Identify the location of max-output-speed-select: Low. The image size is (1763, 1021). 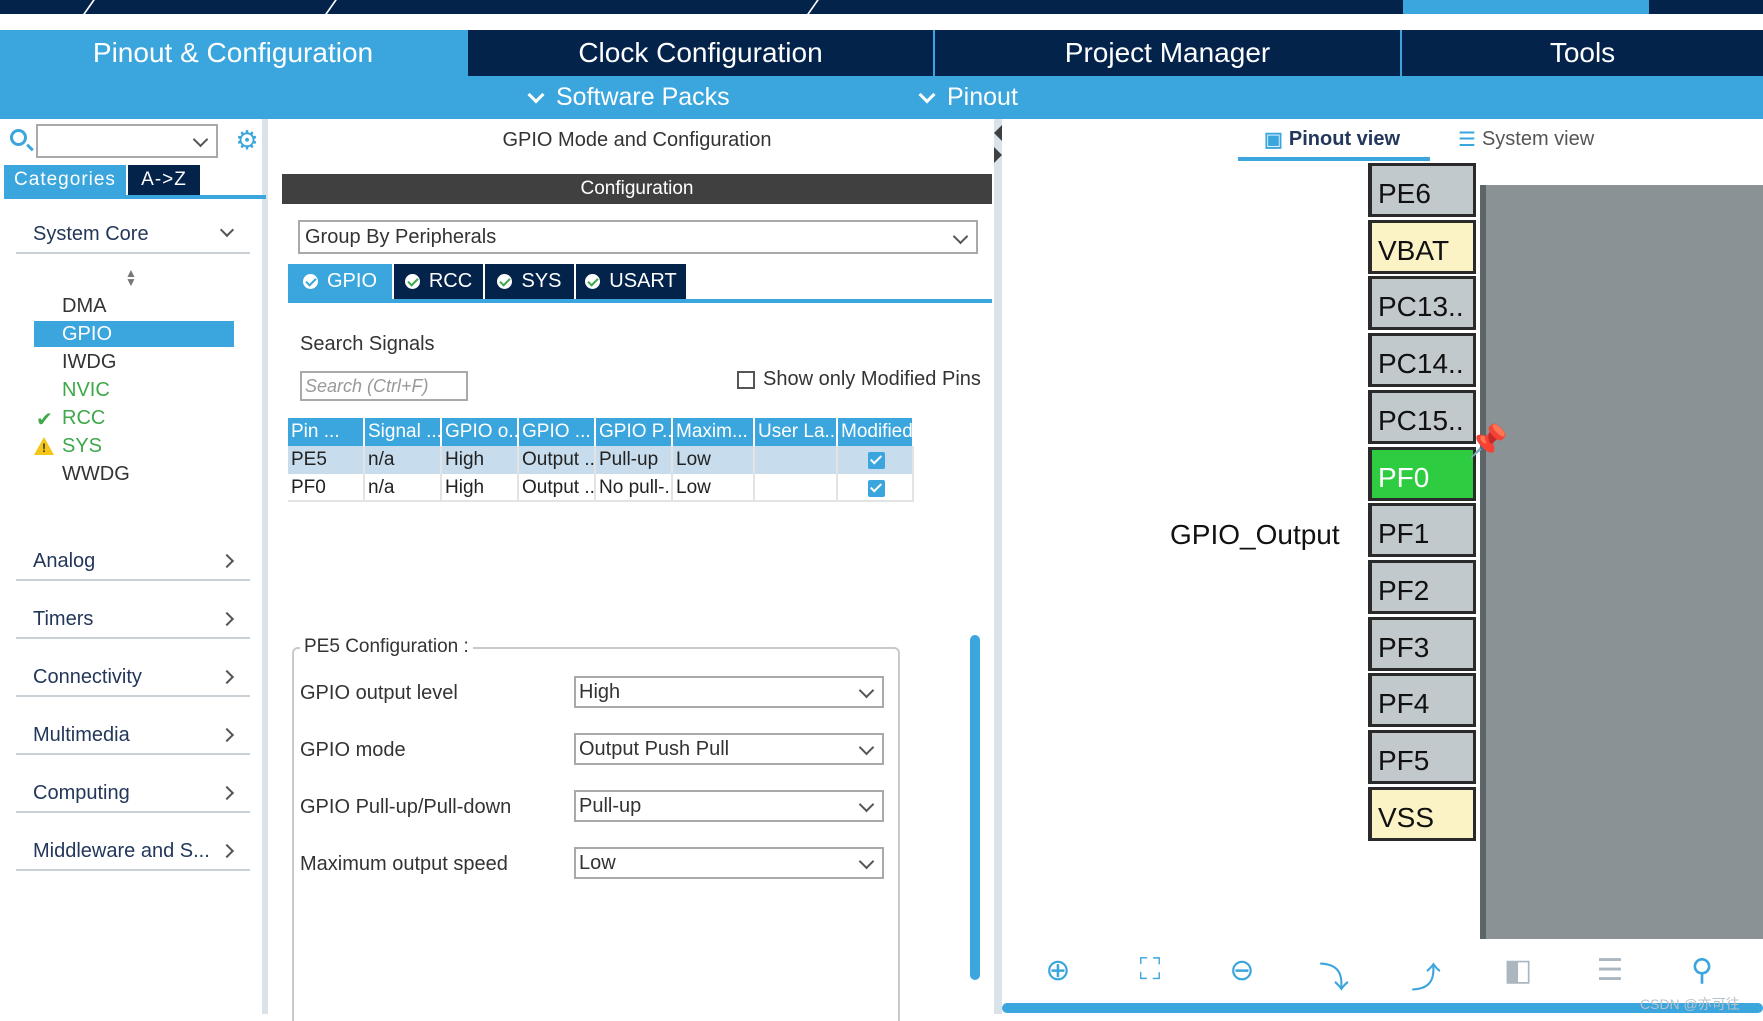
(729, 863).